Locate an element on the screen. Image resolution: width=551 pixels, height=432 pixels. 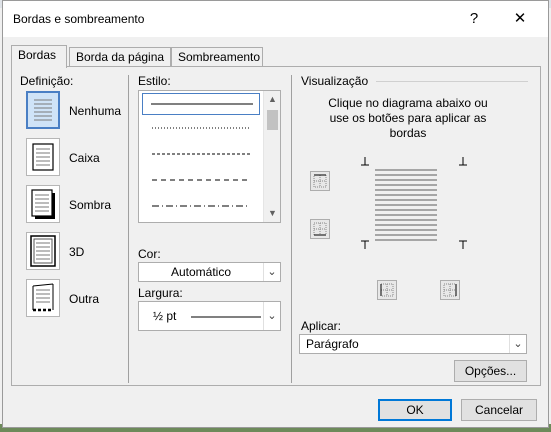
style-list: ▲ ▼ is located at coordinates (209, 156).